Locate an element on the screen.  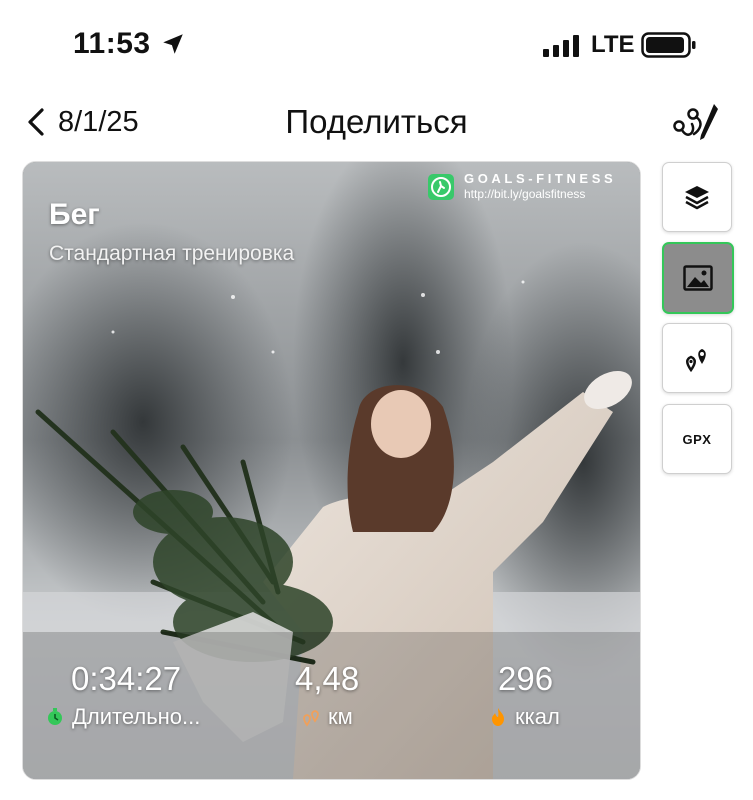
status-time: 11:53 is located at coordinates (112, 43).